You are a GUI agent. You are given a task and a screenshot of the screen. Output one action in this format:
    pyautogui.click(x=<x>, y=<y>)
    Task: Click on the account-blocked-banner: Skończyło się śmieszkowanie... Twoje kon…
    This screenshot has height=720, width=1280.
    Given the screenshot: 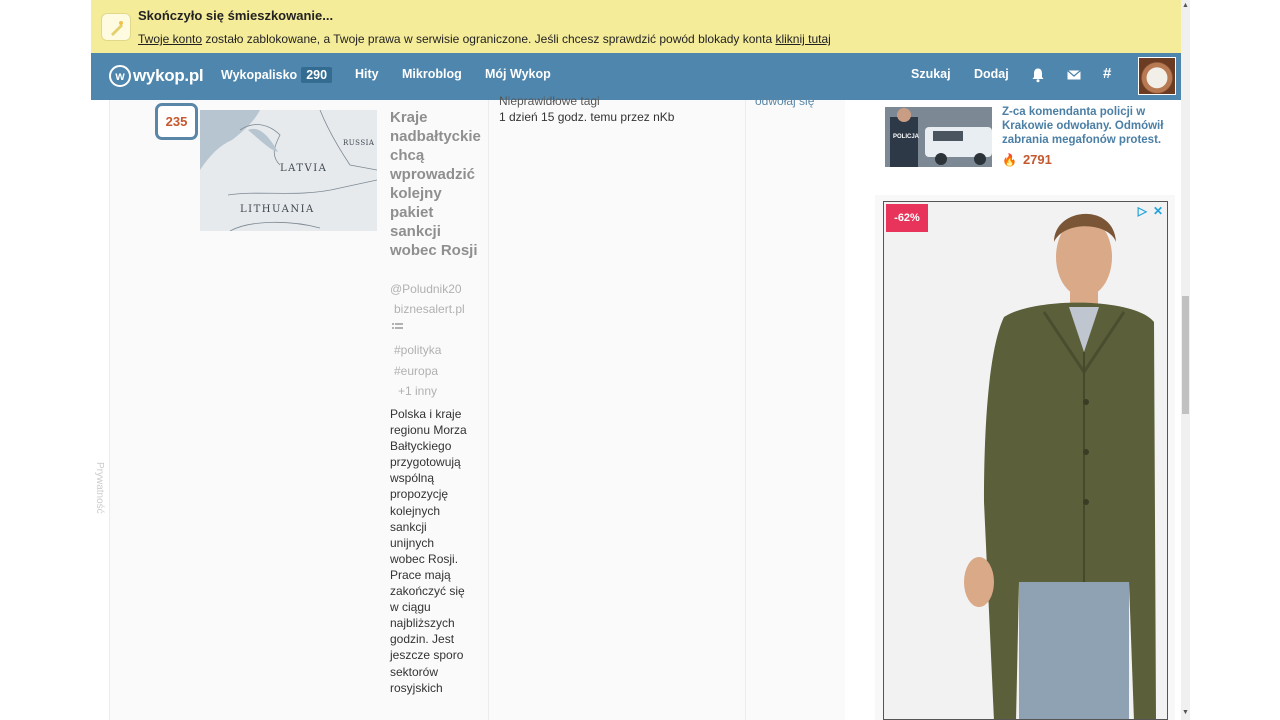 What is the action you would take?
    pyautogui.click(x=636, y=26)
    